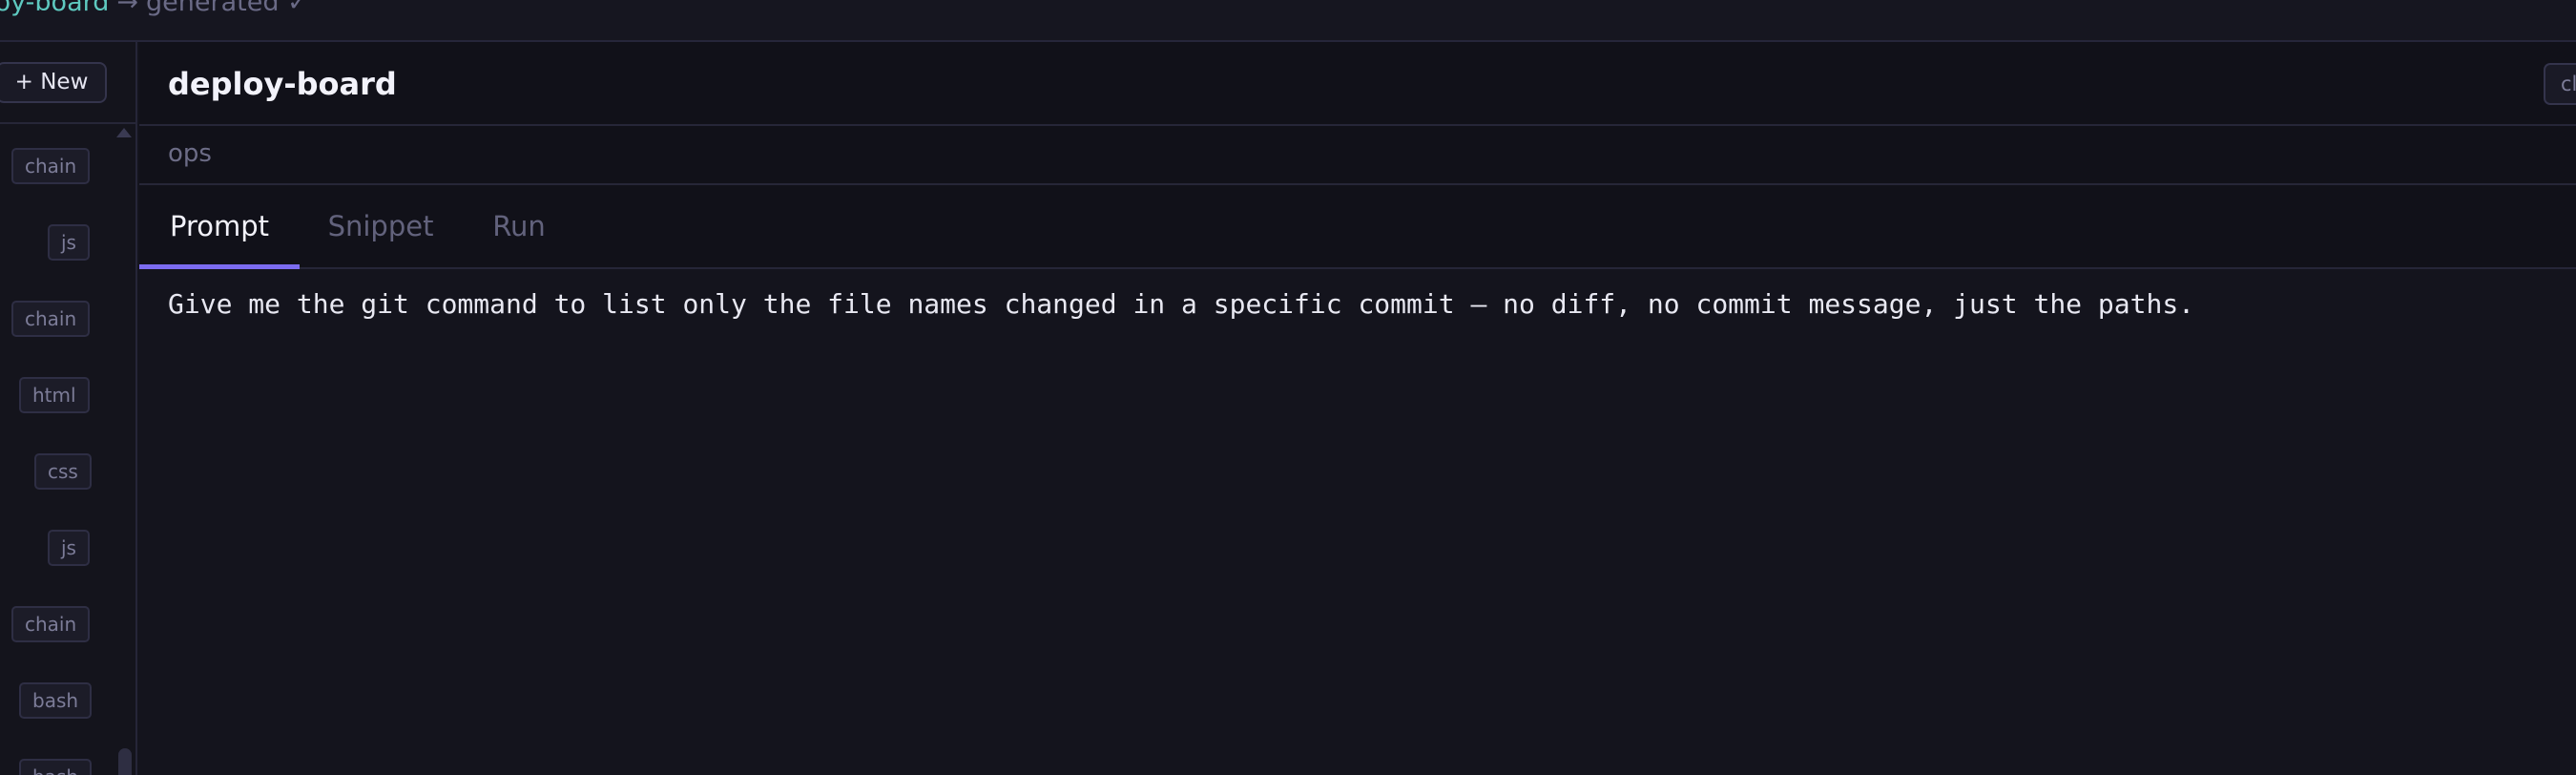  Describe the element at coordinates (381, 226) in the screenshot. I see `tab-snippet: Snippet` at that location.